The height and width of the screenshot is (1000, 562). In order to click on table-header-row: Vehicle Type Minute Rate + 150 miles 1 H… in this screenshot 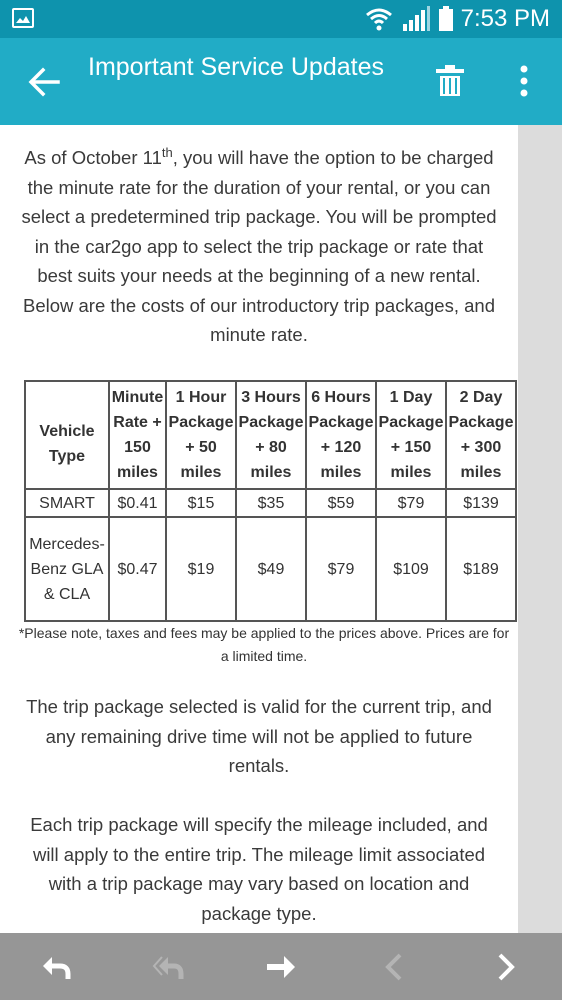, I will do `click(270, 435)`.